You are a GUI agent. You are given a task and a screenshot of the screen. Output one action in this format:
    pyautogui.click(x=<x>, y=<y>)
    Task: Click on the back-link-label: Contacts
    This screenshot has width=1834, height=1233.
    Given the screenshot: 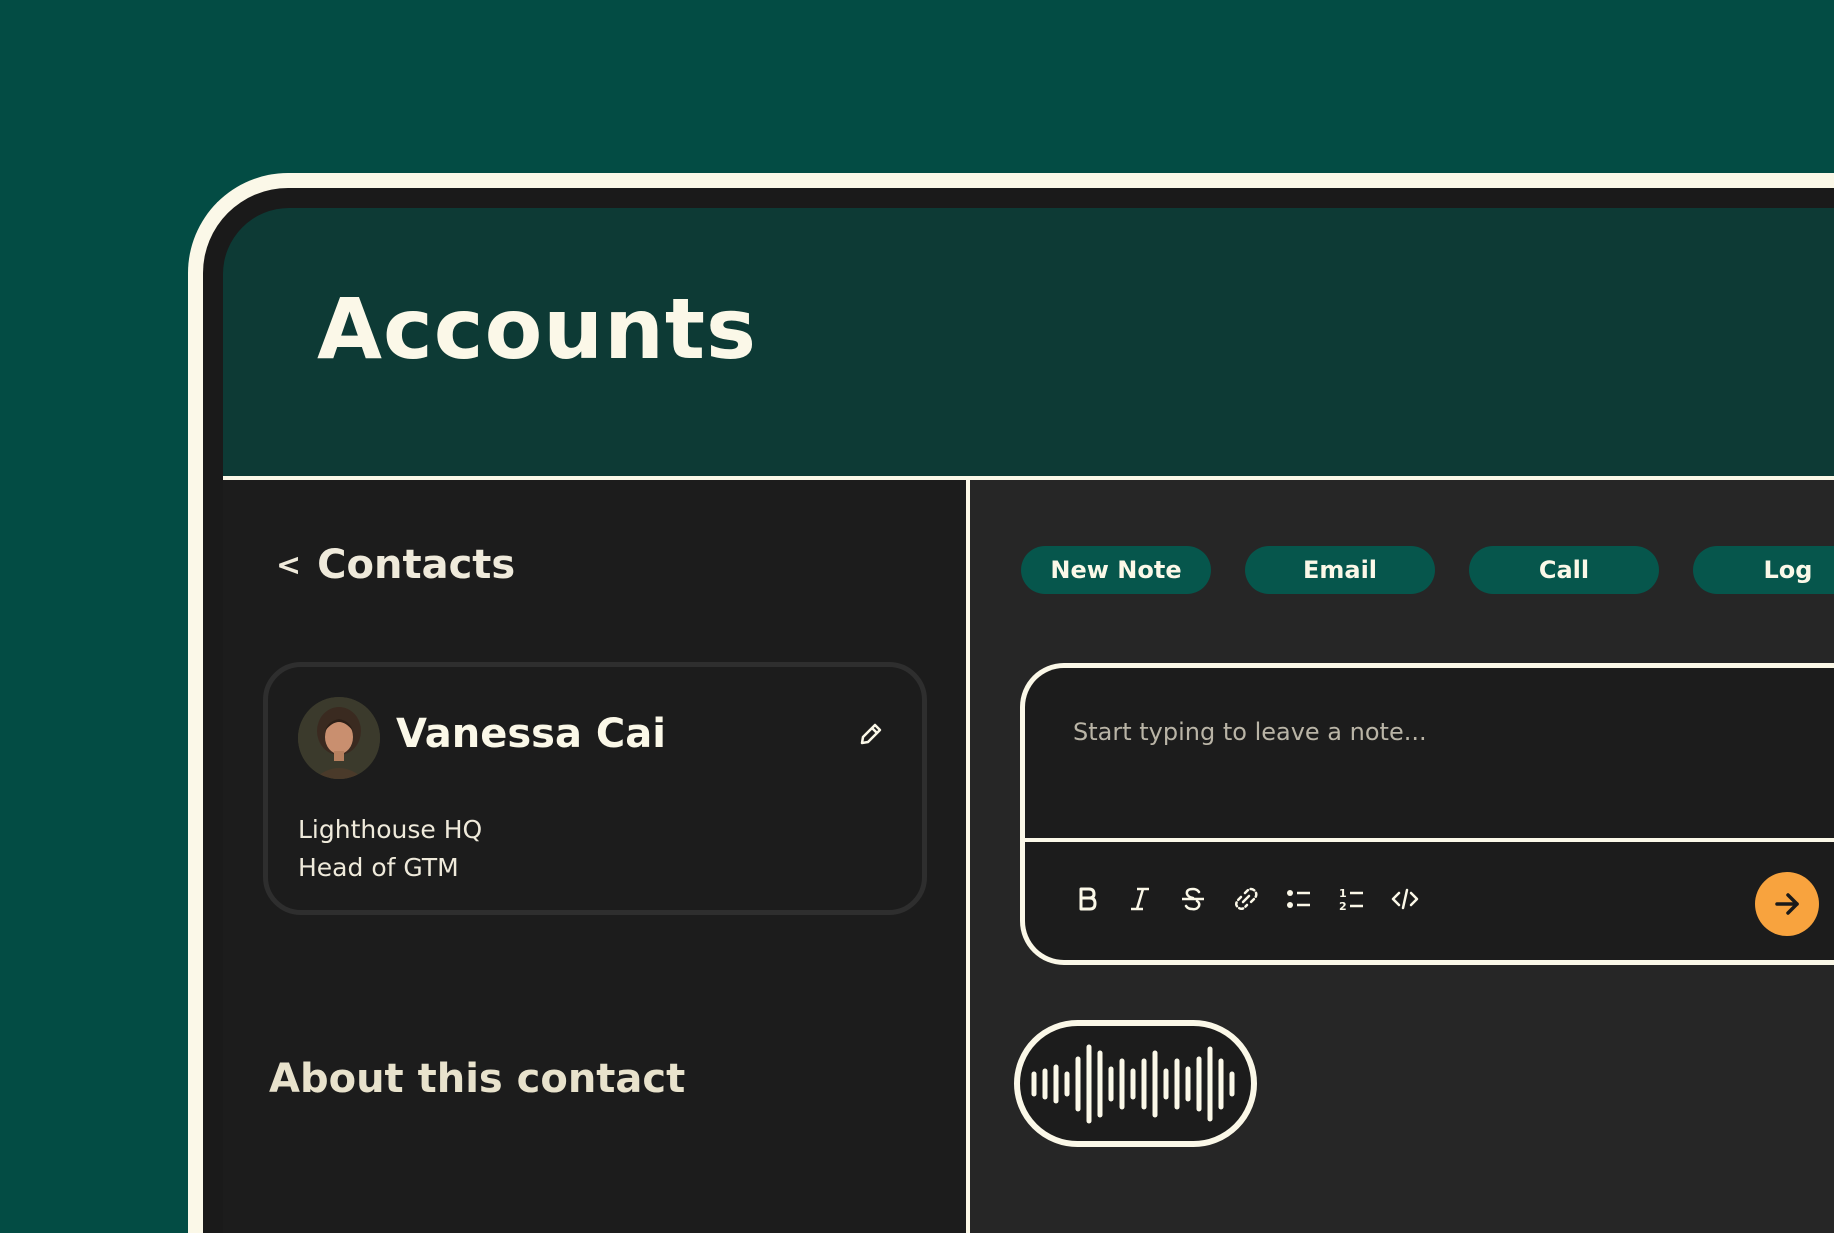 What is the action you would take?
    pyautogui.click(x=416, y=565)
    